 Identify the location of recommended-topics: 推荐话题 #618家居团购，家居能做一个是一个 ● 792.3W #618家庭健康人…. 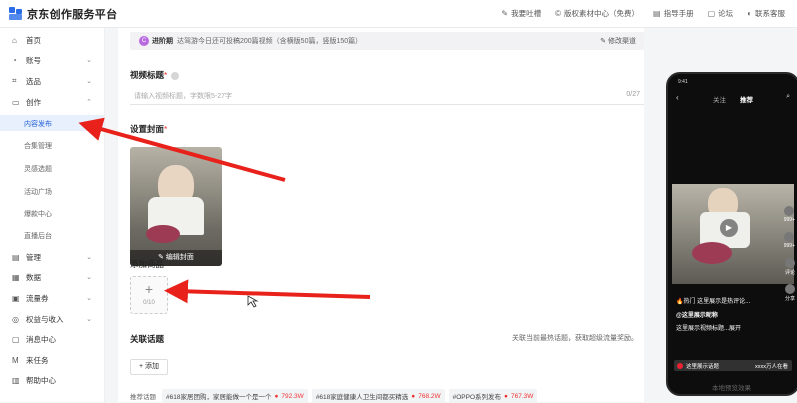
(334, 396).